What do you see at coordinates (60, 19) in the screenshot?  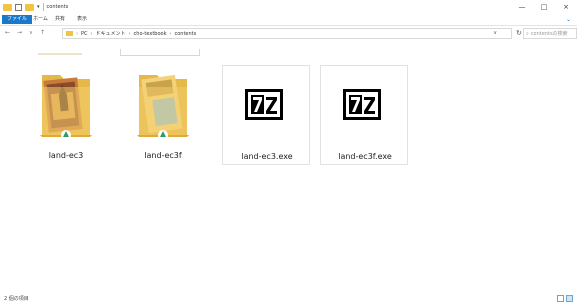 I see `tab-share: 共有` at bounding box center [60, 19].